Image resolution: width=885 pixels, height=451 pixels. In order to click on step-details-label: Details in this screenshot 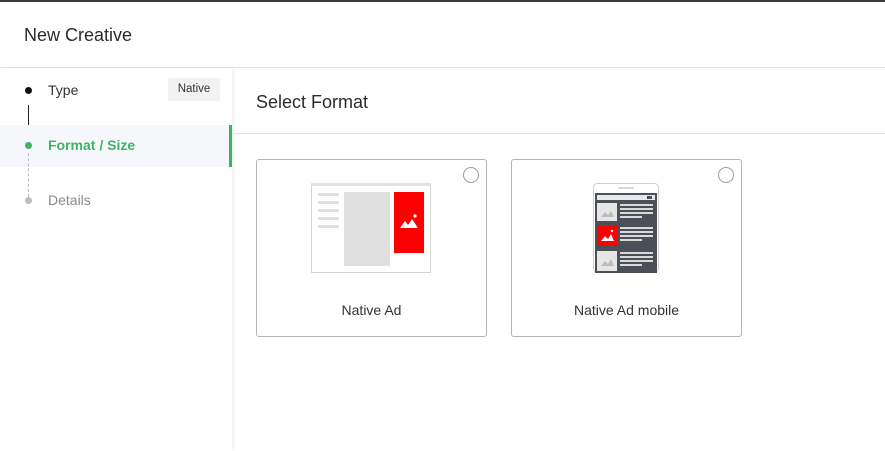, I will do `click(69, 200)`.